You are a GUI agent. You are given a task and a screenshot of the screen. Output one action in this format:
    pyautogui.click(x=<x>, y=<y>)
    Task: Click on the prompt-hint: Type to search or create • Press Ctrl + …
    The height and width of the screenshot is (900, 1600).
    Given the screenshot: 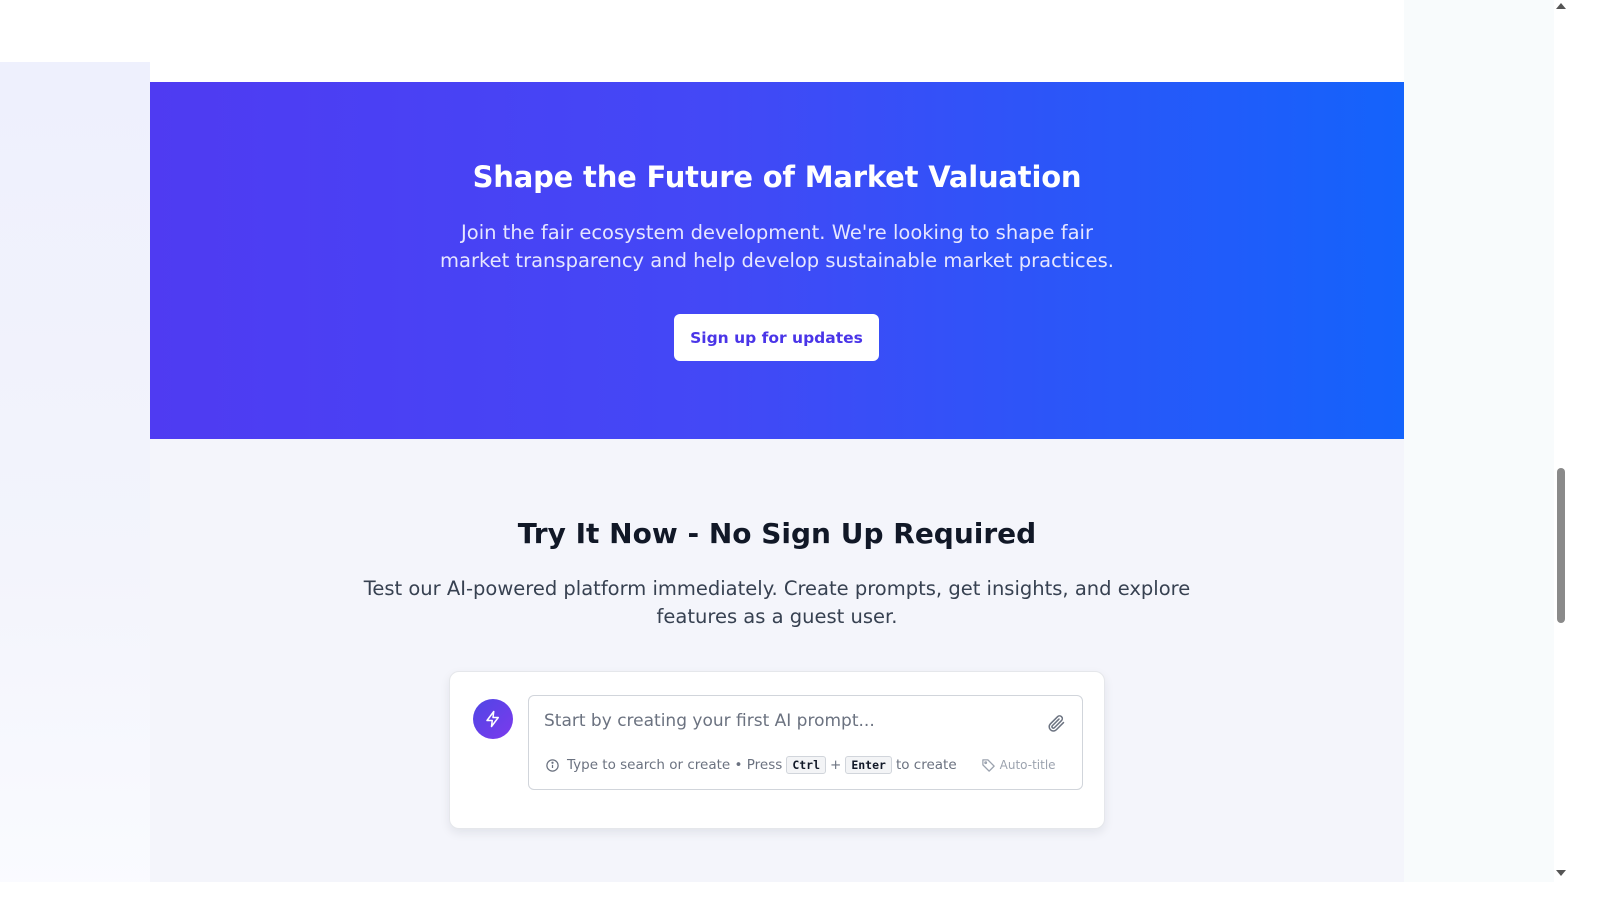 What is the action you would take?
    pyautogui.click(x=800, y=765)
    